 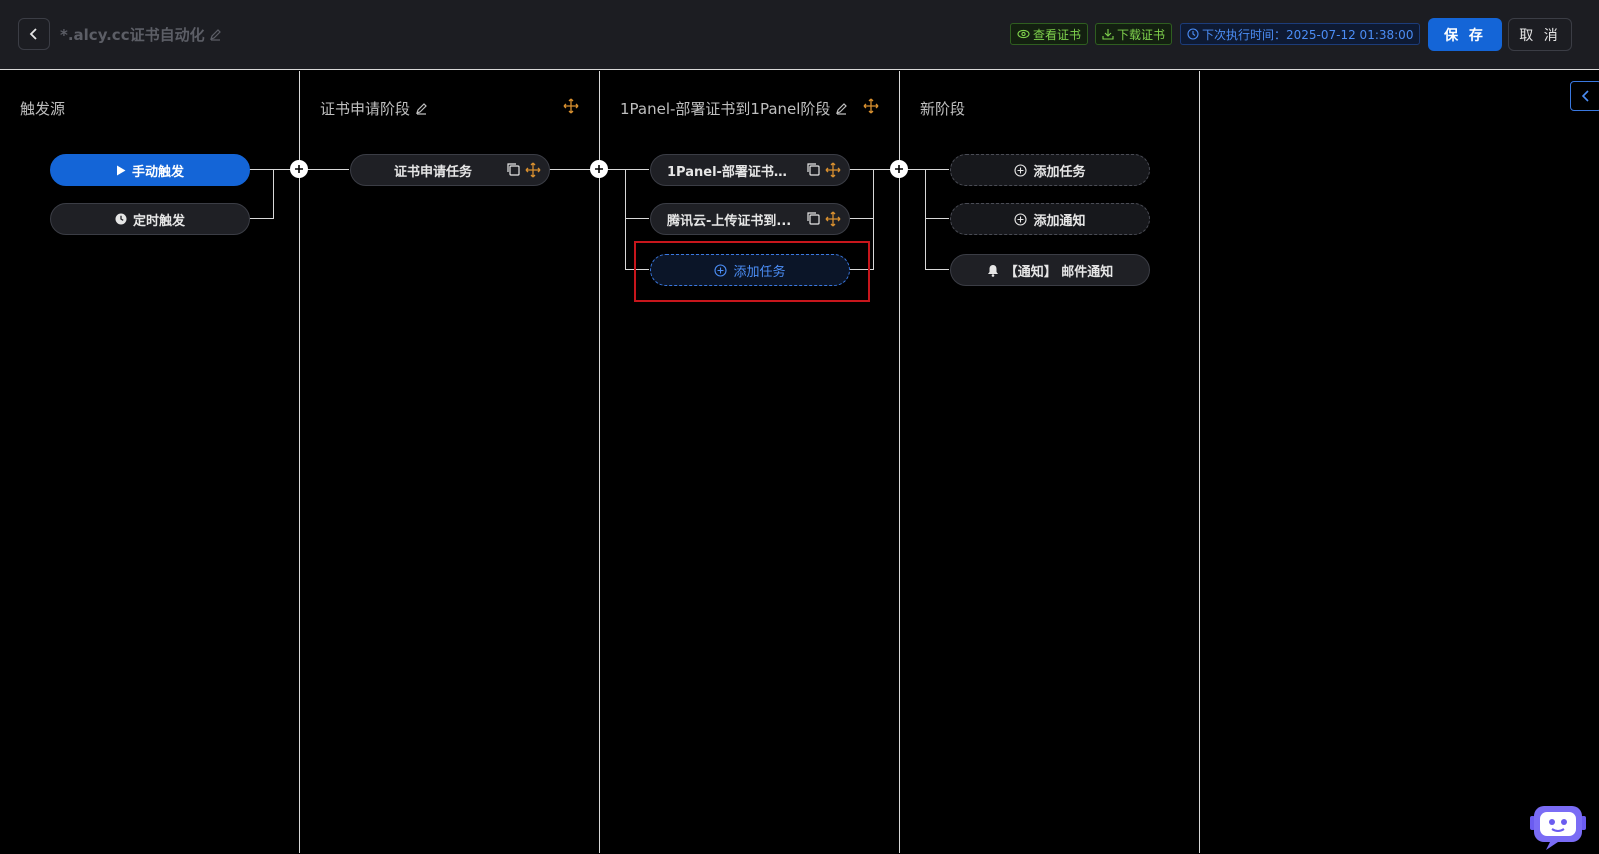 I want to click on view-cert-label: 查看证书, so click(x=1057, y=34).